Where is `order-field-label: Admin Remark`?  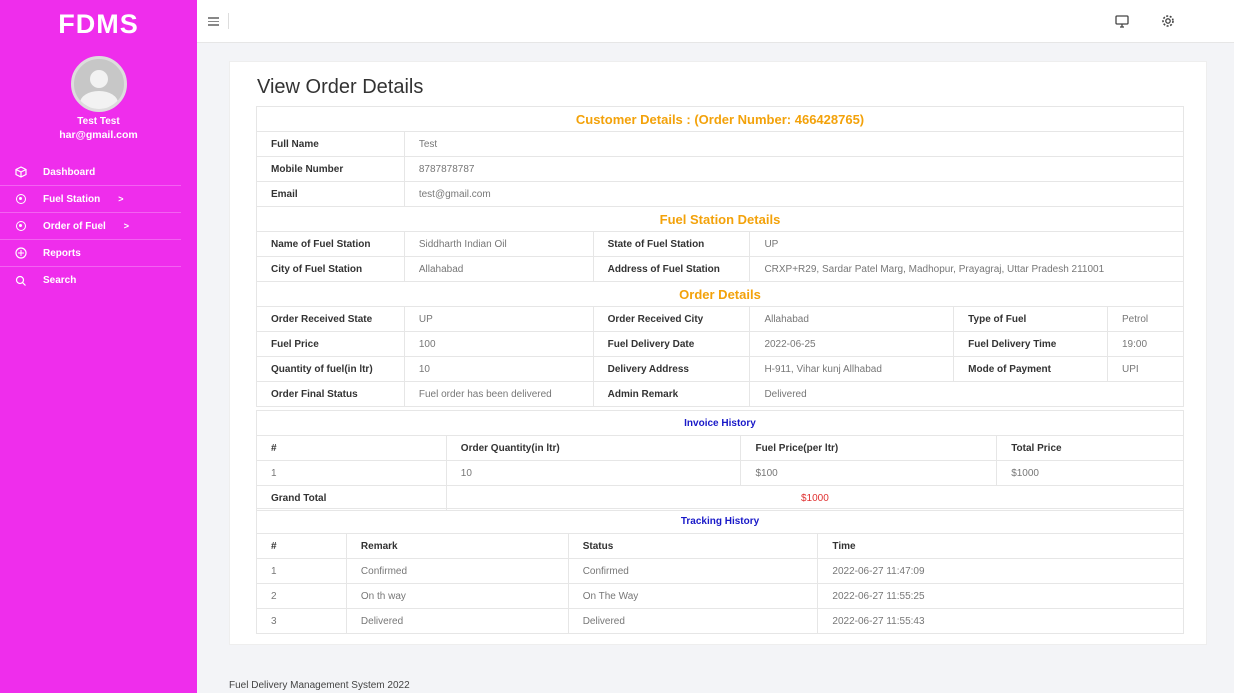
order-field-label: Admin Remark is located at coordinates (671, 394).